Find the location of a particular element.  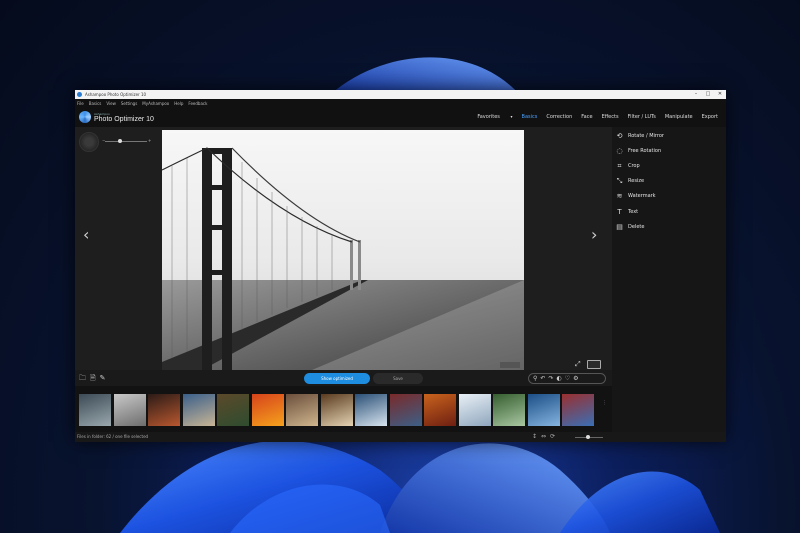

menu-settings: Settings is located at coordinates (129, 103).